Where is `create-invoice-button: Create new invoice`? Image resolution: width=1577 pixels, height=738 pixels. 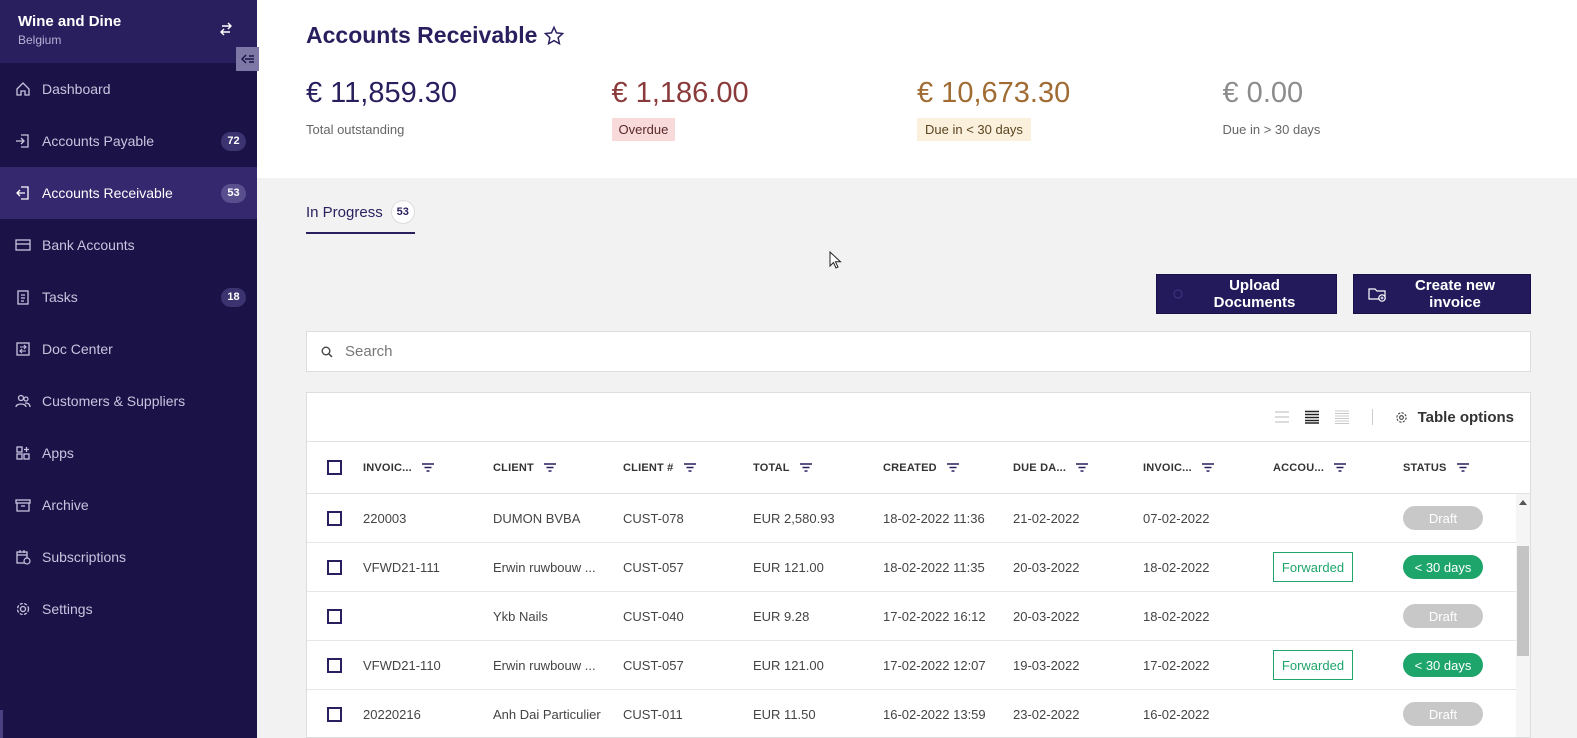 create-invoice-button: Create new invoice is located at coordinates (1442, 294).